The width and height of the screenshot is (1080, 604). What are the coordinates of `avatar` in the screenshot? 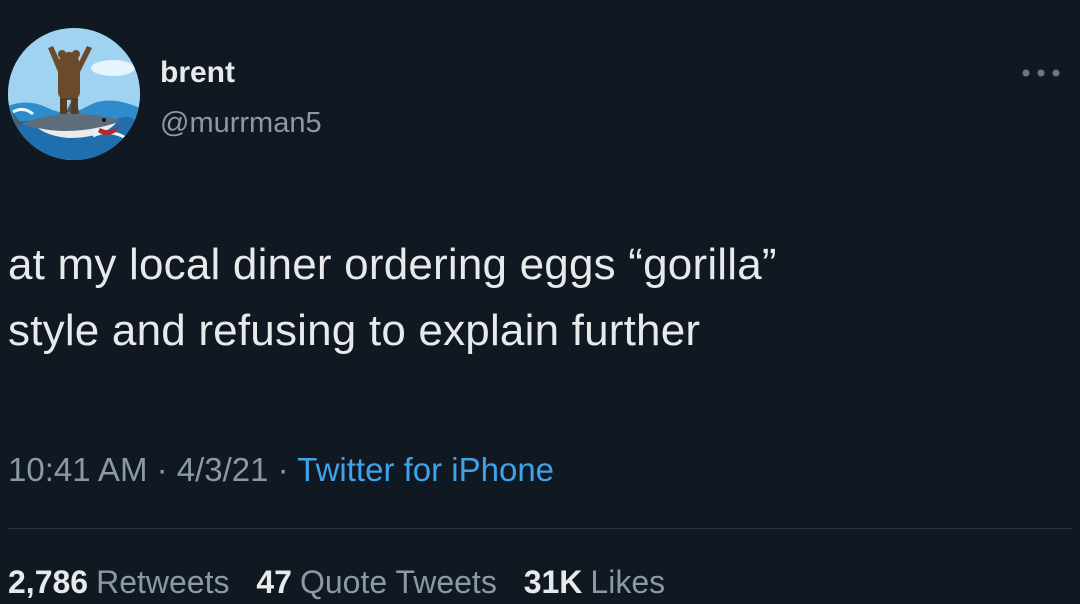 It's located at (74, 94).